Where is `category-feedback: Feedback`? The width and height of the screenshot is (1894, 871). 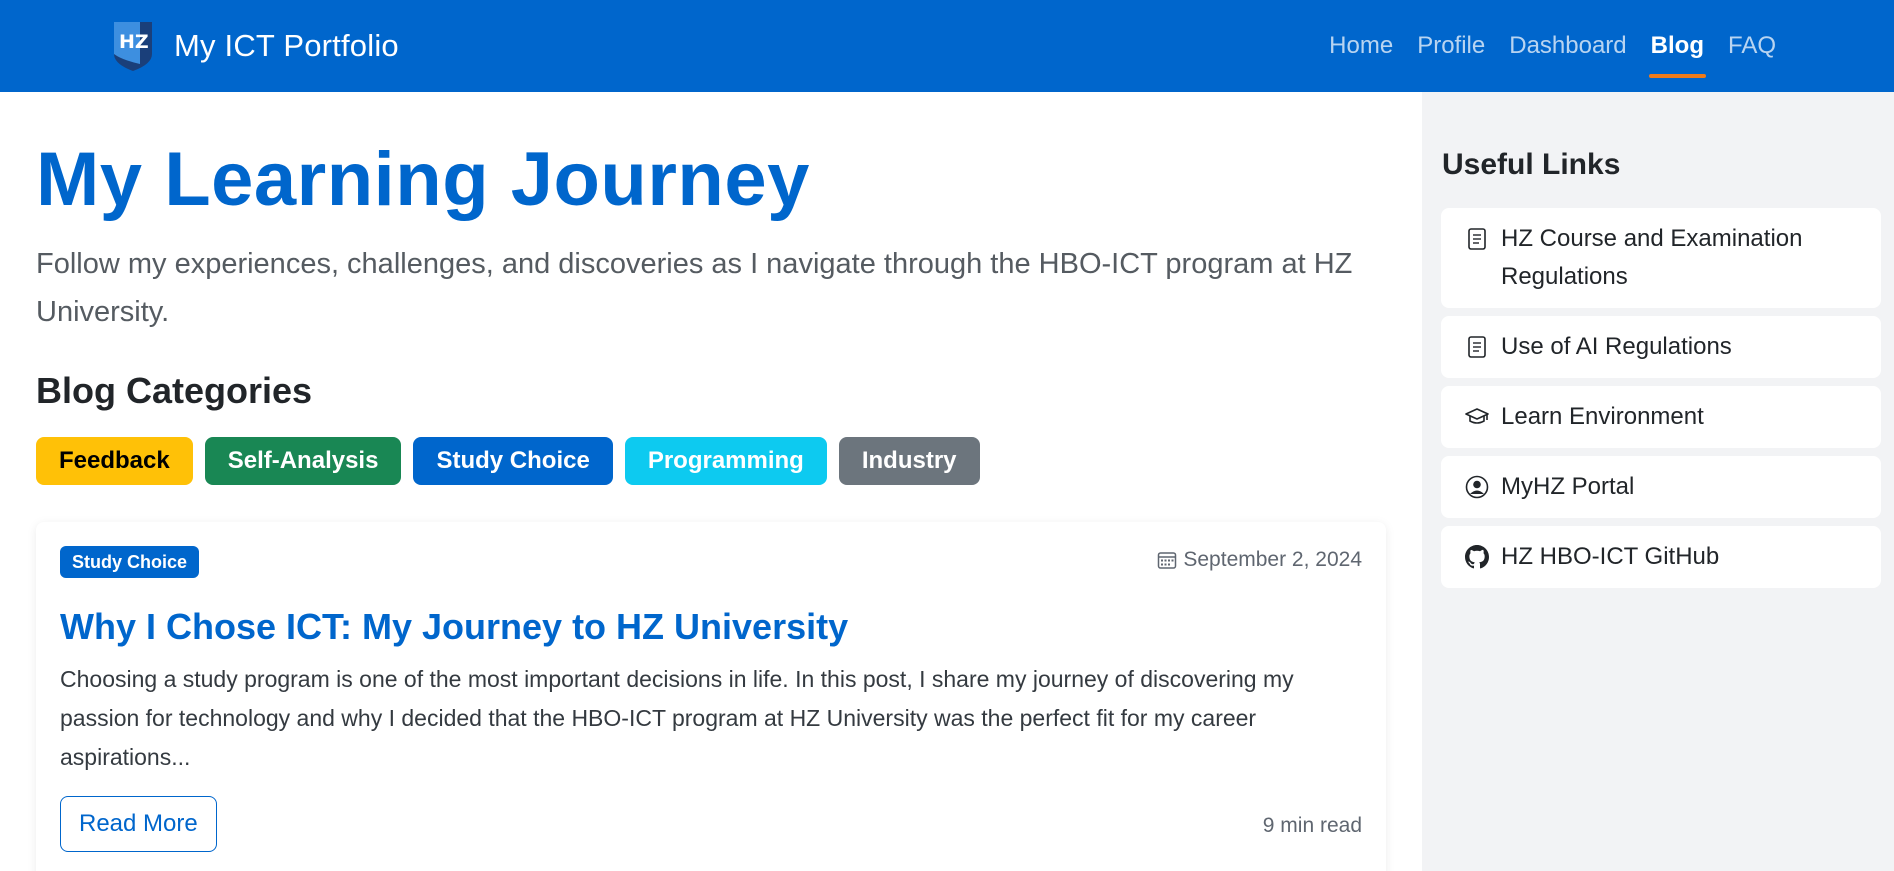 category-feedback: Feedback is located at coordinates (114, 461).